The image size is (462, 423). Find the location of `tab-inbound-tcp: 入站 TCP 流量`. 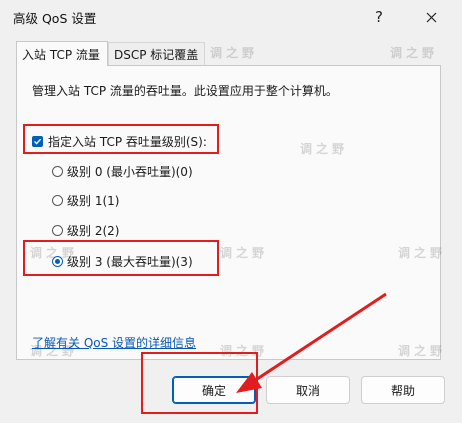

tab-inbound-tcp: 入站 TCP 流量 is located at coordinates (62, 53).